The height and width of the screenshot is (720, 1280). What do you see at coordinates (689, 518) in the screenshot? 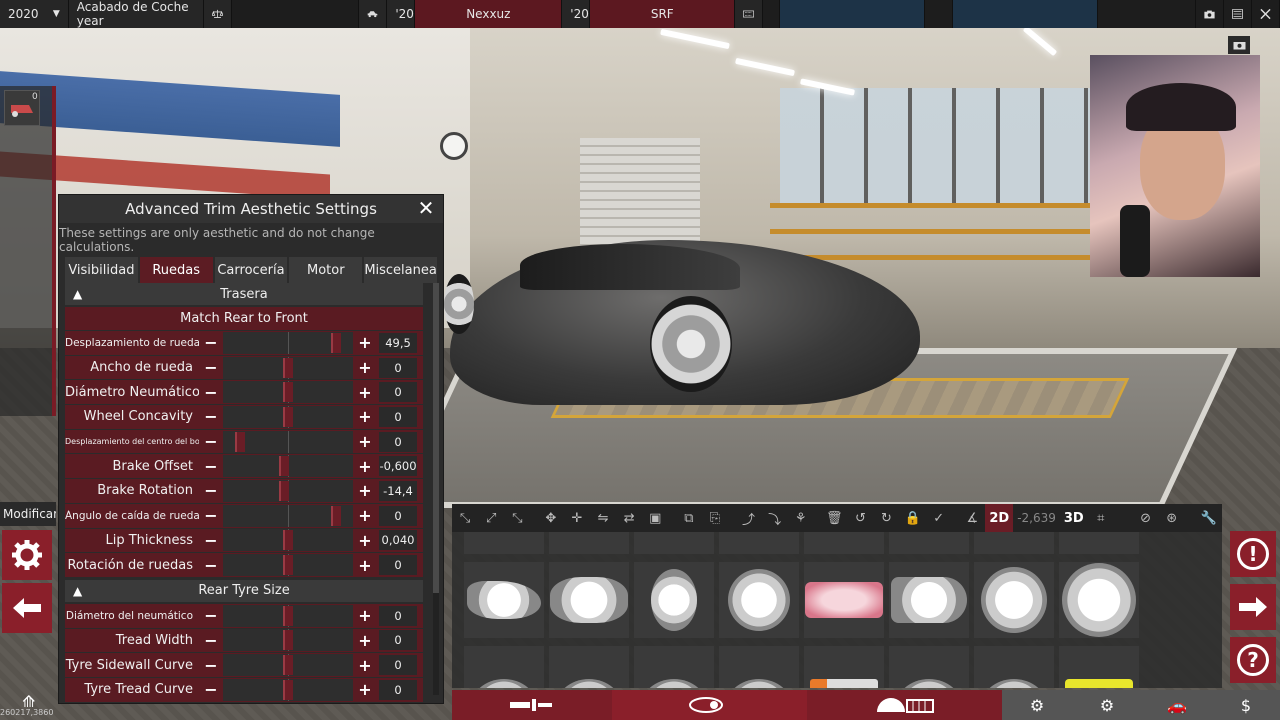
I see `copy-icon: ⧉` at bounding box center [689, 518].